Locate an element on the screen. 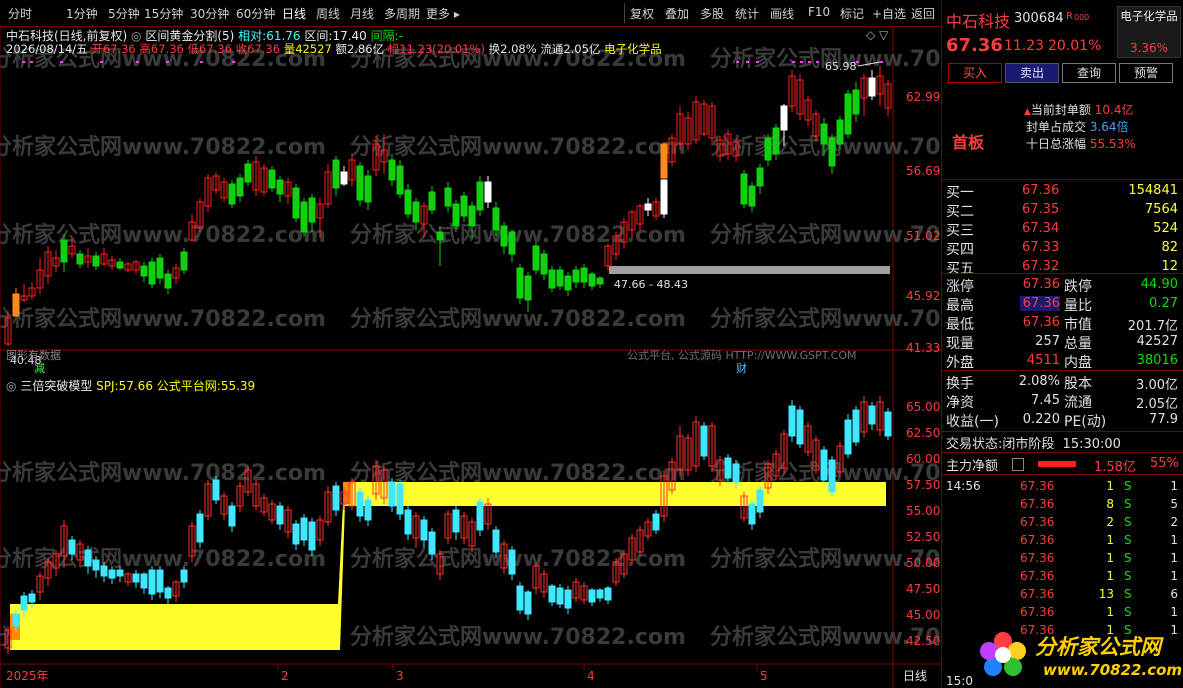 Image resolution: width=1183 pixels, height=688 pixels. tab-multi-period: 多周期 is located at coordinates (402, 13).